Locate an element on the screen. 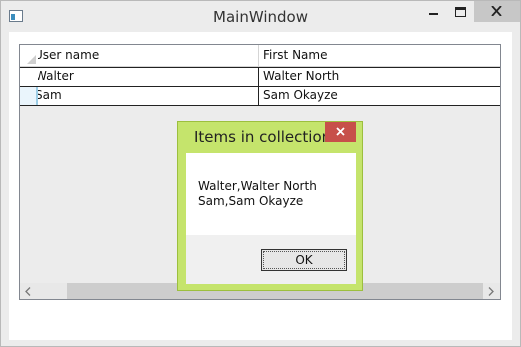 Image resolution: width=521 pixels, height=347 pixels. dialog-close-button is located at coordinates (340, 132).